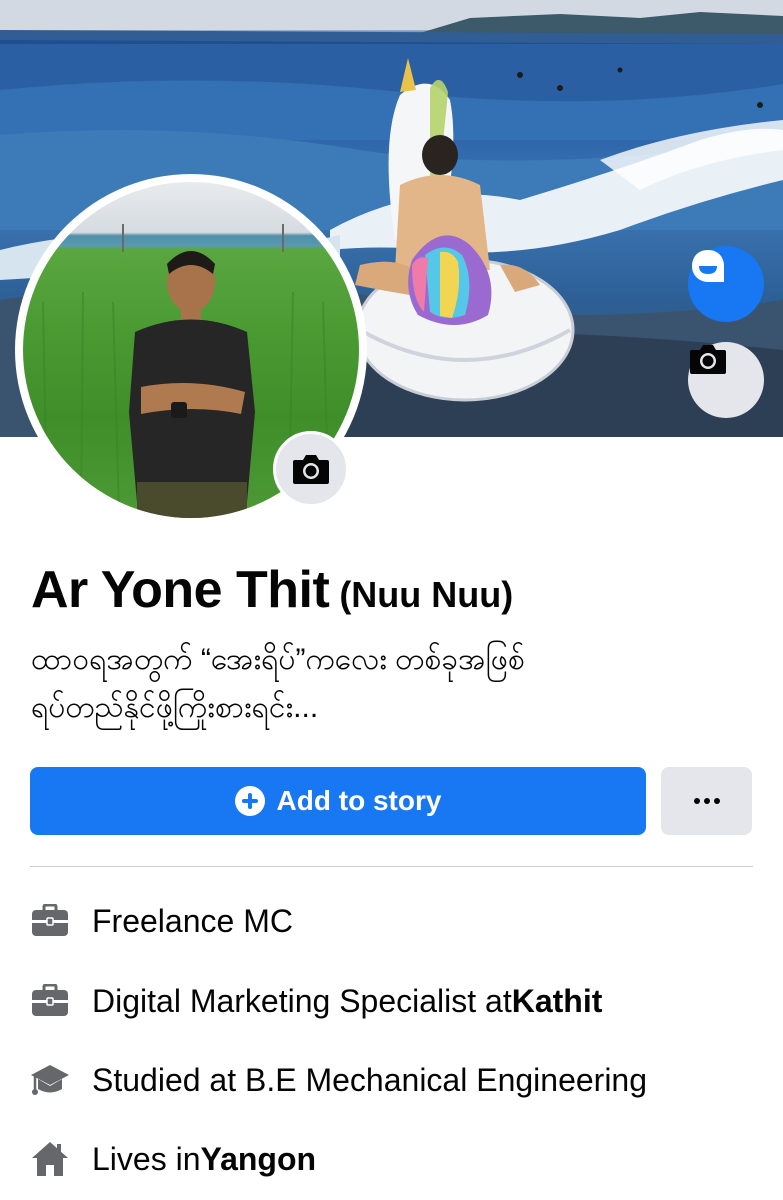 This screenshot has height=1200, width=783. I want to click on profile-name-row: Ar Yone Thit (Nuu Nuu), so click(272, 590).